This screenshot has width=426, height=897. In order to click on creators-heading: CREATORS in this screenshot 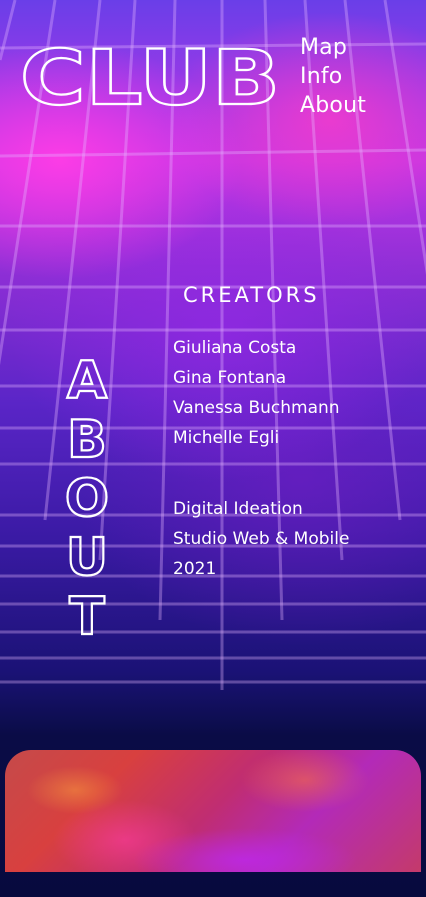, I will do `click(251, 295)`.